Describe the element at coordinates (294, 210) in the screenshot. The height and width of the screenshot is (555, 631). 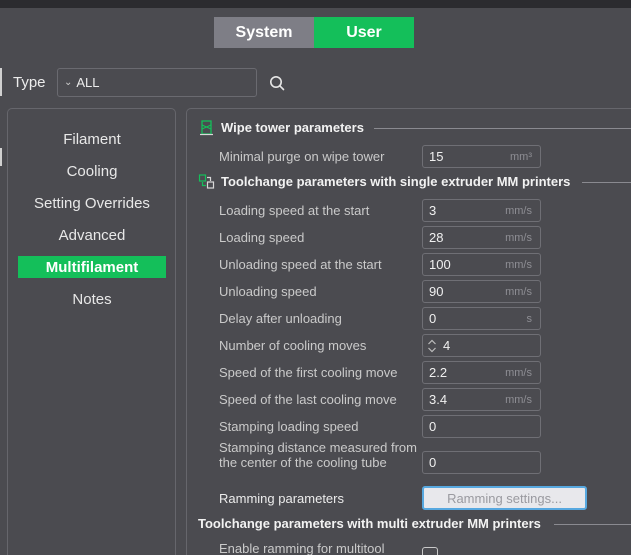
I see `param-label-loading-speed-start: Loading speed at the start` at that location.